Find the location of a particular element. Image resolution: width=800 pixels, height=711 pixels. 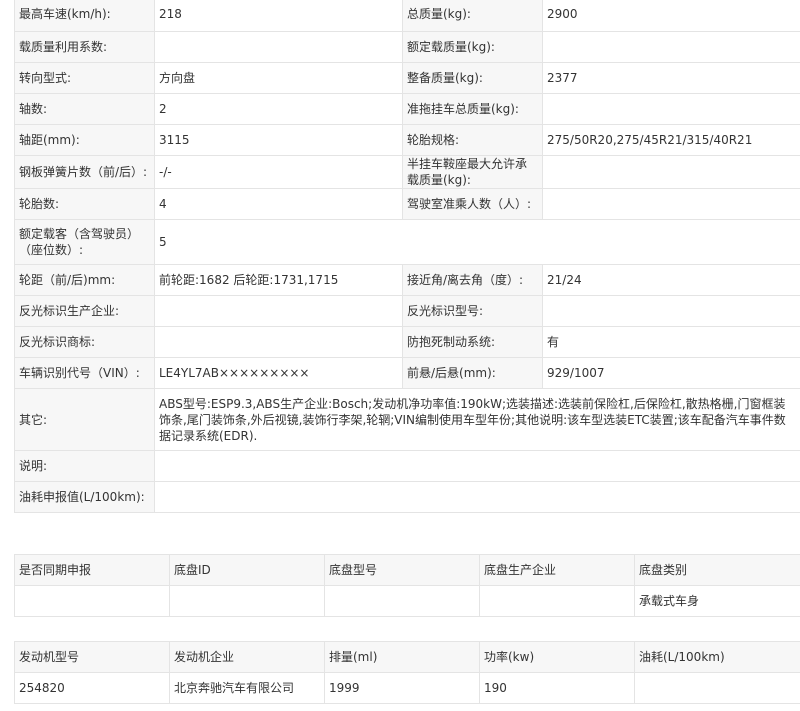

spec-row: 钢板弹簧片数（前/后）: -/- 半挂车鞍座最大允许承载质量(kg): is located at coordinates (407, 172).